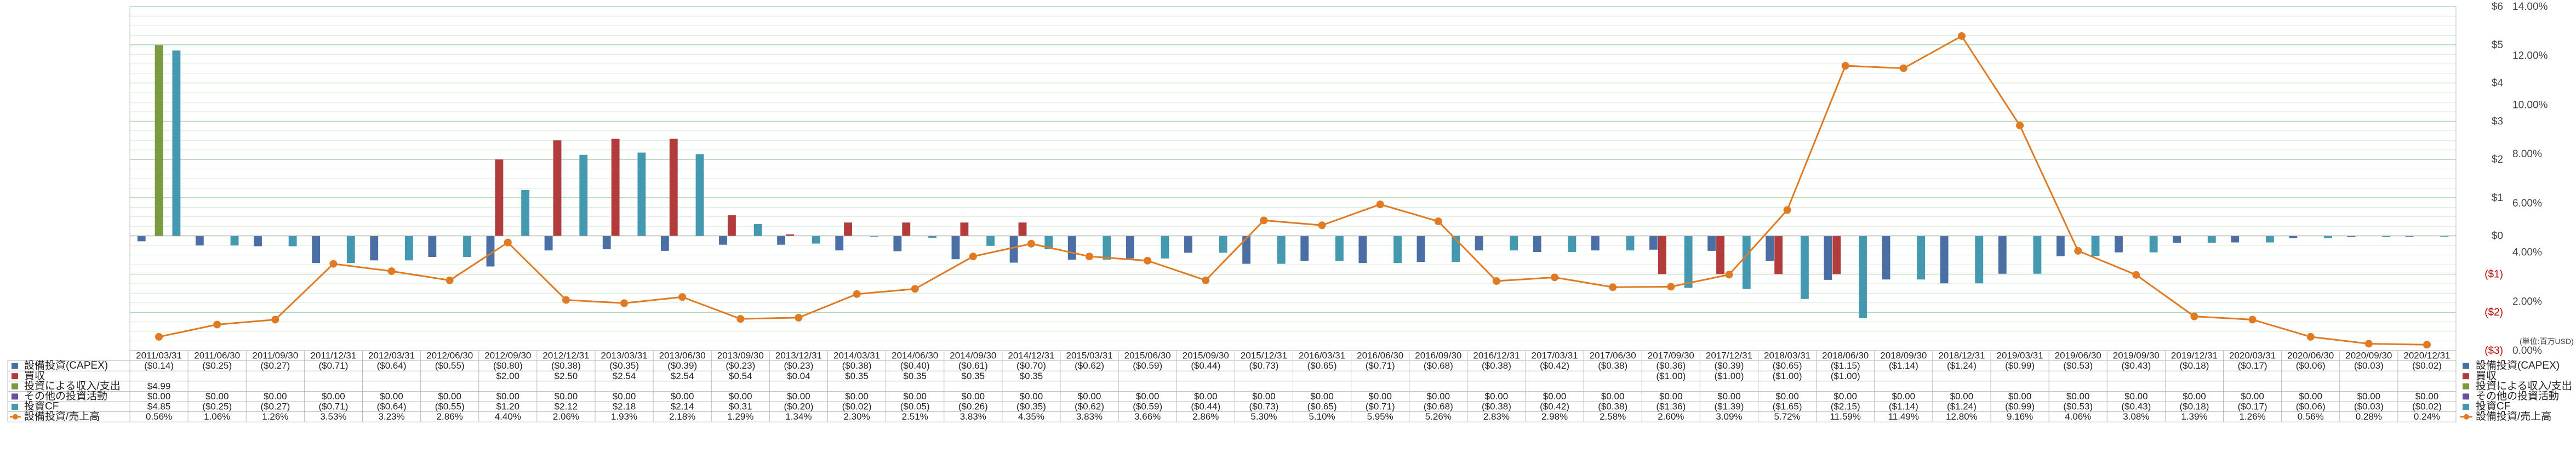  What do you see at coordinates (159, 407) in the screenshot?
I see `table-cell: $4.85` at bounding box center [159, 407].